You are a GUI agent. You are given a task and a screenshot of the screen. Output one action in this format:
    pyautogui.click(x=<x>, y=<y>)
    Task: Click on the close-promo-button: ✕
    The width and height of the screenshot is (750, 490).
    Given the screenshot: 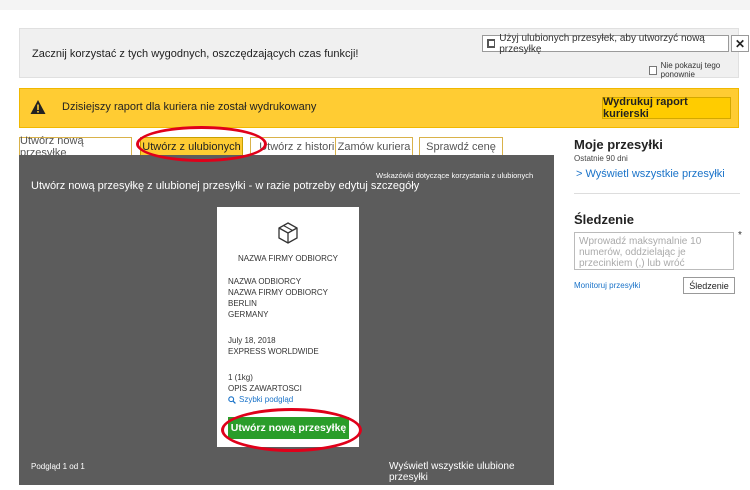 What is the action you would take?
    pyautogui.click(x=740, y=43)
    